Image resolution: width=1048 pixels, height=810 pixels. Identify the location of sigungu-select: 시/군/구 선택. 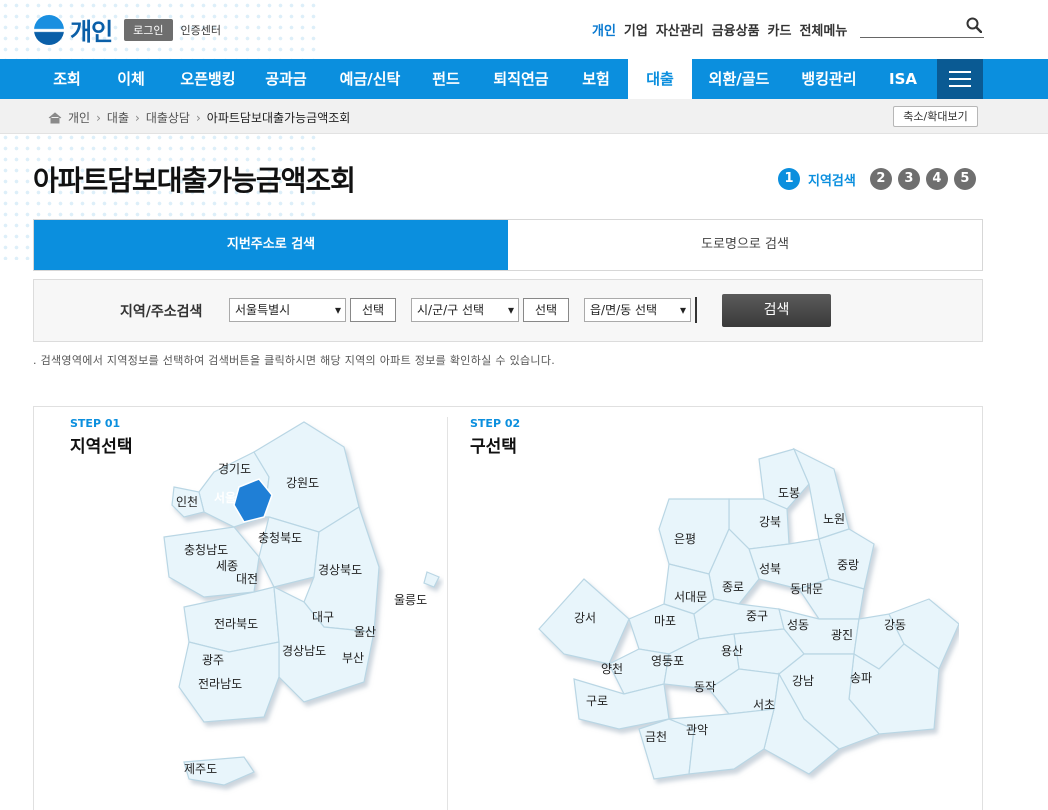
(465, 310).